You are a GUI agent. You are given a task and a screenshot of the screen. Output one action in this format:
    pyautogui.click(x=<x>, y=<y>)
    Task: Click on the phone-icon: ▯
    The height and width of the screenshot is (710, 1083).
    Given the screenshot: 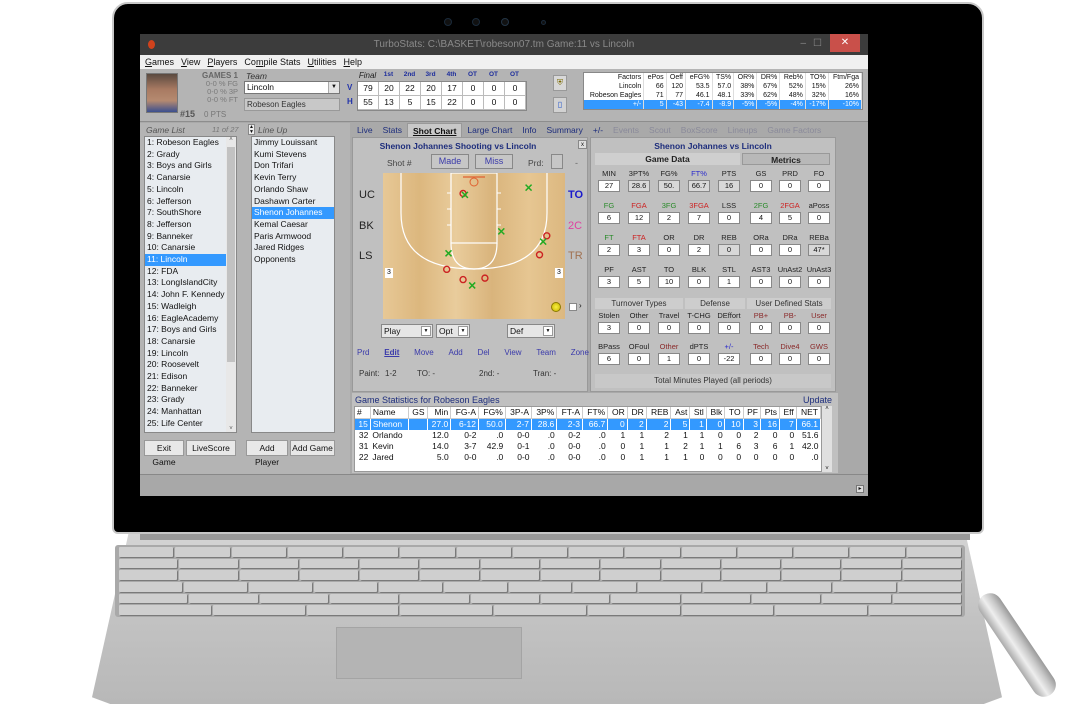 What is the action you would take?
    pyautogui.click(x=560, y=105)
    